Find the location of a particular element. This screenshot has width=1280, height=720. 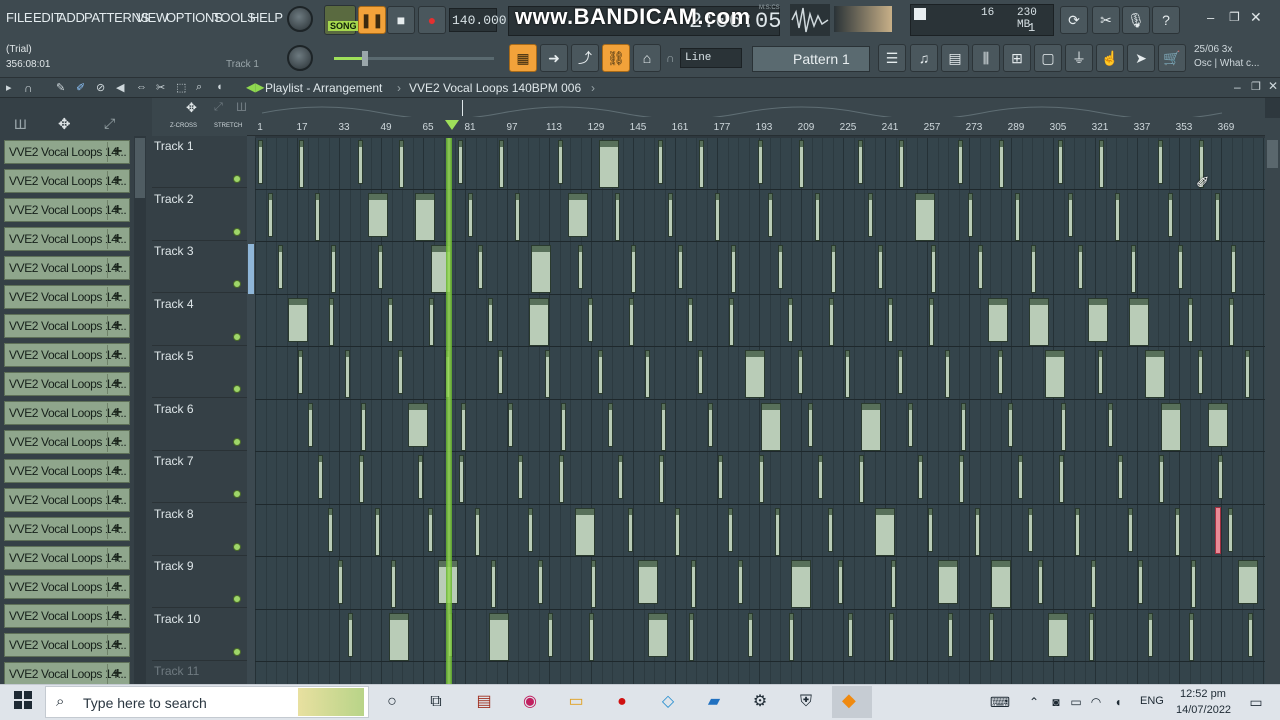

automation-icon: ⤢ is located at coordinates (109, 123).